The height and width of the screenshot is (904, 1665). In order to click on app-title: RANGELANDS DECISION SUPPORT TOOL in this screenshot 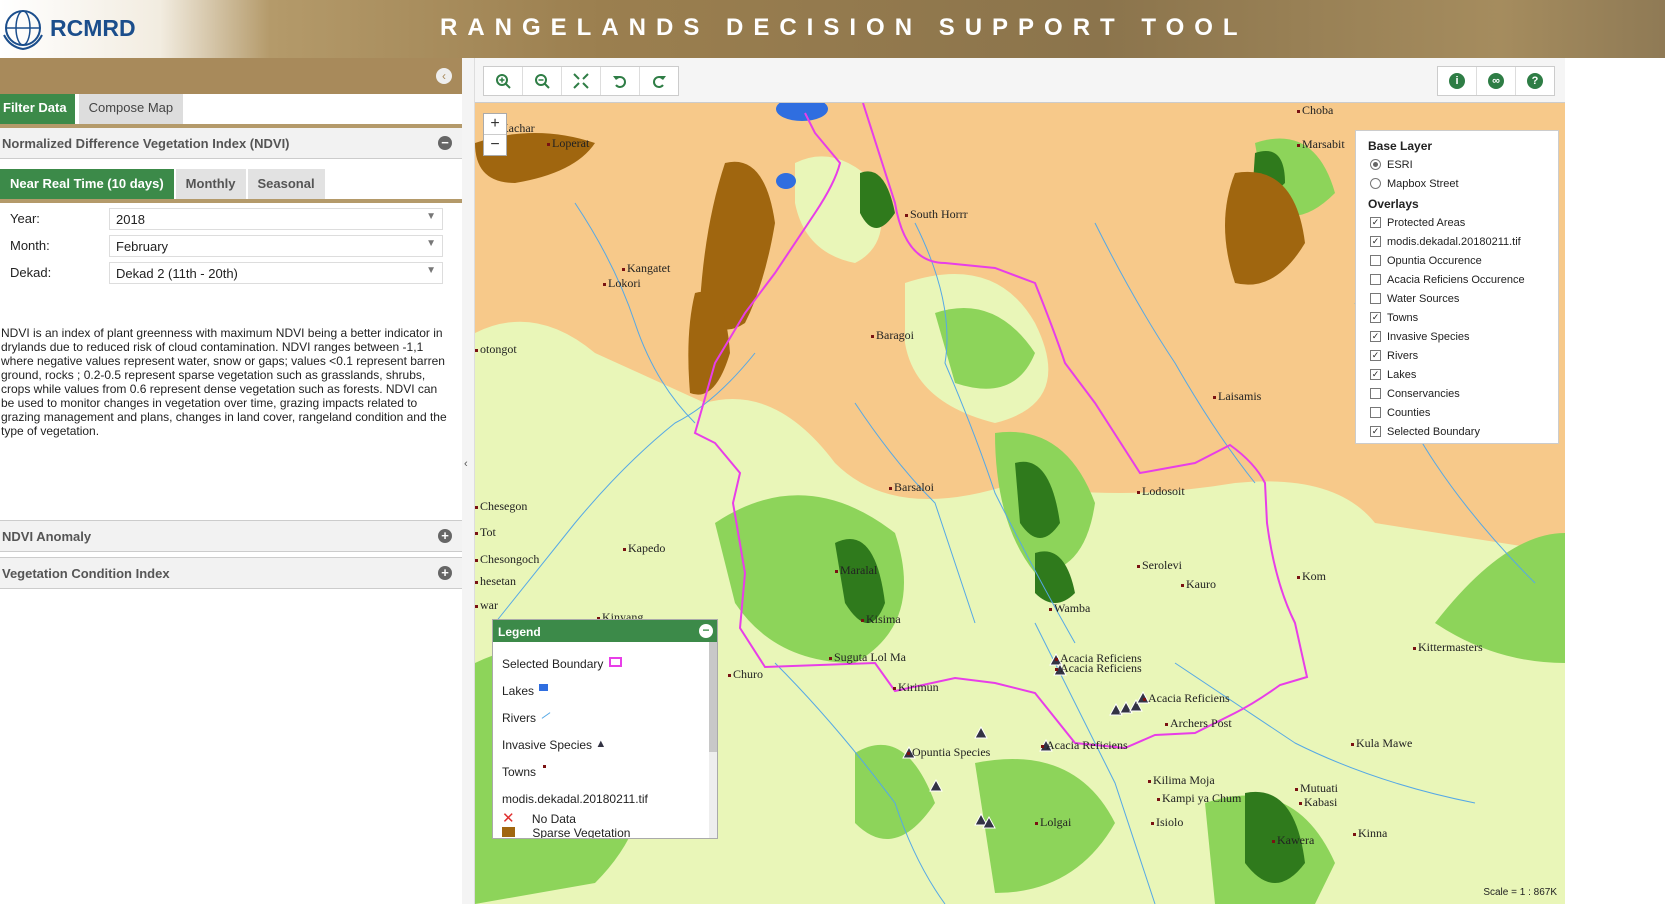, I will do `click(844, 27)`.